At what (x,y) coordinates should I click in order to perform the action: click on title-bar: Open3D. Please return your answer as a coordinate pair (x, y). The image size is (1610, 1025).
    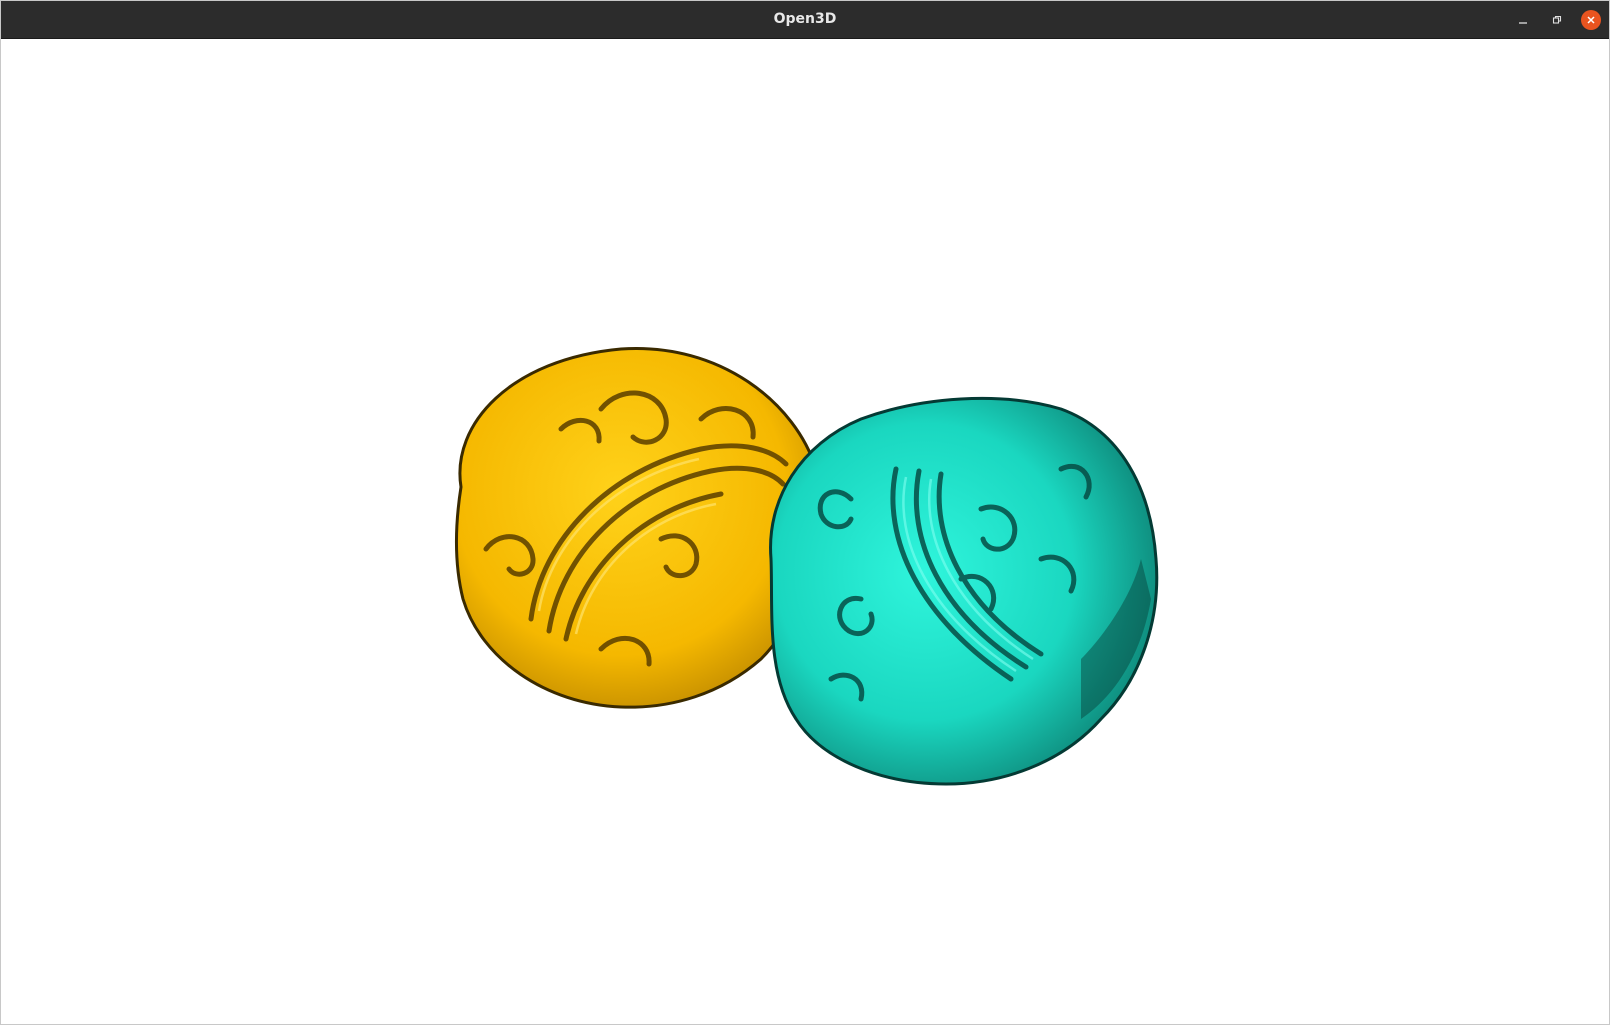
    Looking at the image, I should click on (805, 20).